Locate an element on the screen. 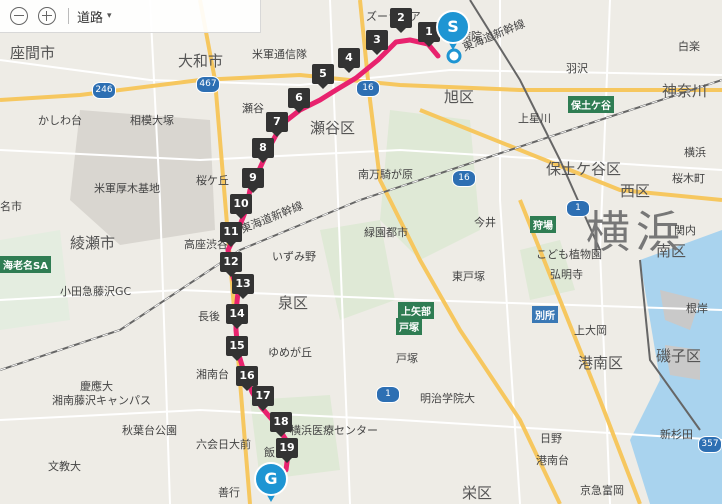 This screenshot has height=504, width=722. route-shield-1b: 1 is located at coordinates (388, 394).